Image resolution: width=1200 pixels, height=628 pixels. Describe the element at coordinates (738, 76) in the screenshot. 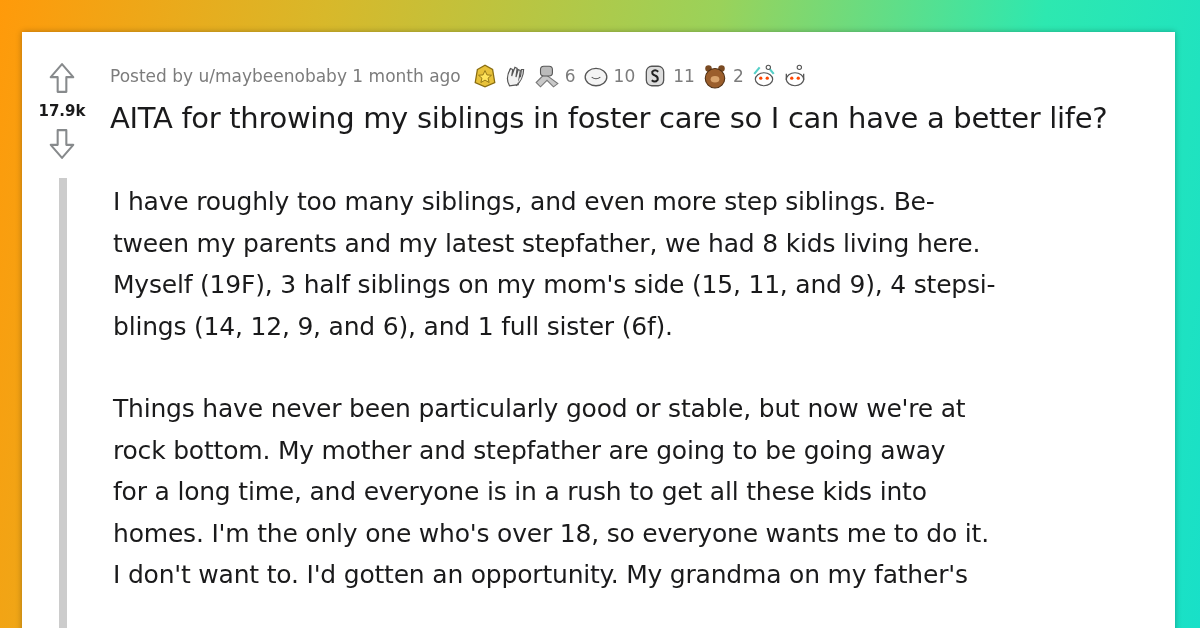

I see `award-count: 2` at that location.